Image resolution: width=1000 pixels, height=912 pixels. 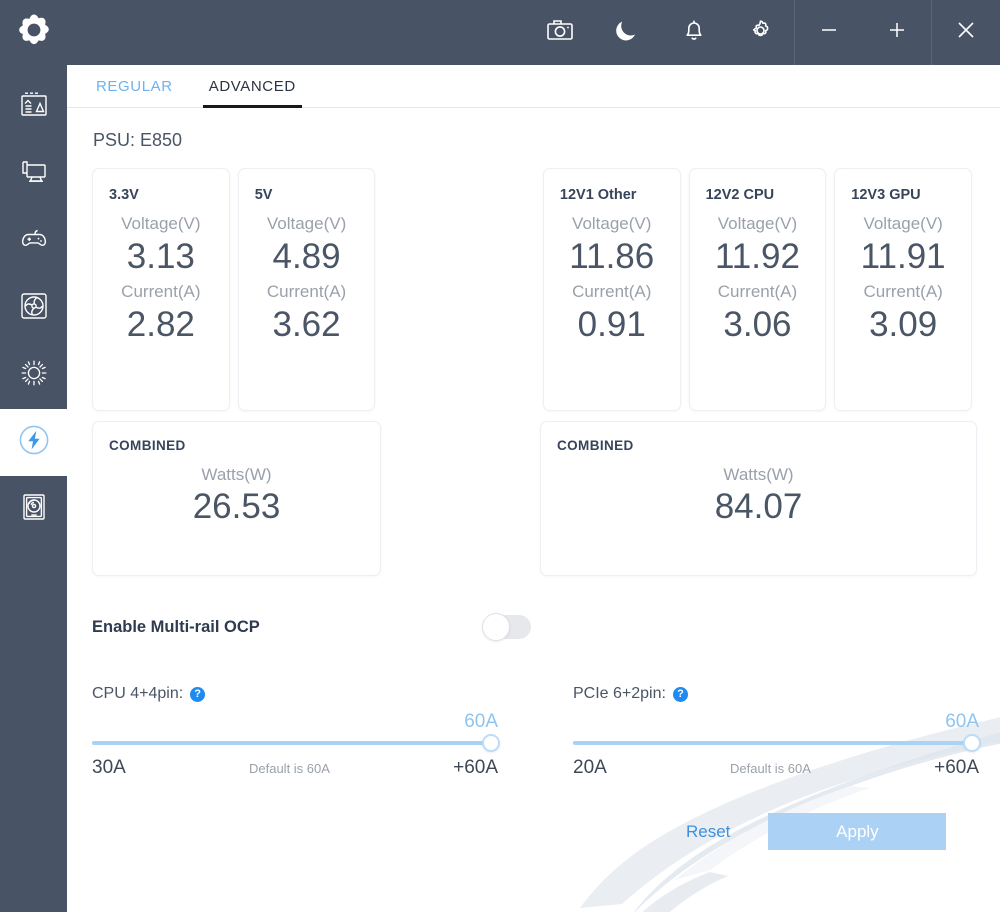 What do you see at coordinates (708, 832) in the screenshot?
I see `reset-button: Reset` at bounding box center [708, 832].